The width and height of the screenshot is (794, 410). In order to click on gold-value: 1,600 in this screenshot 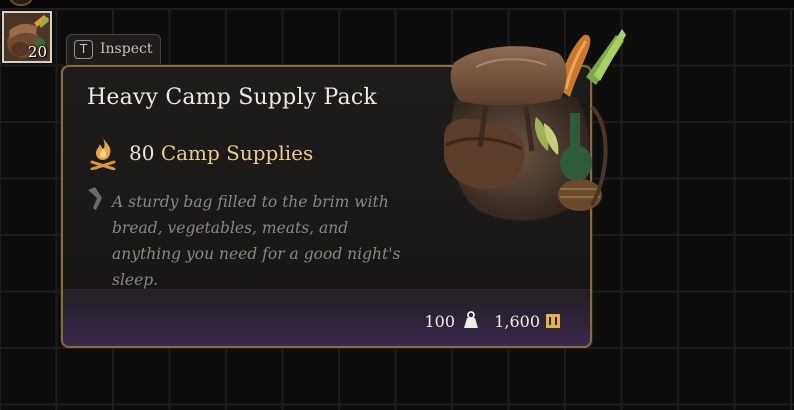, I will do `click(517, 321)`.